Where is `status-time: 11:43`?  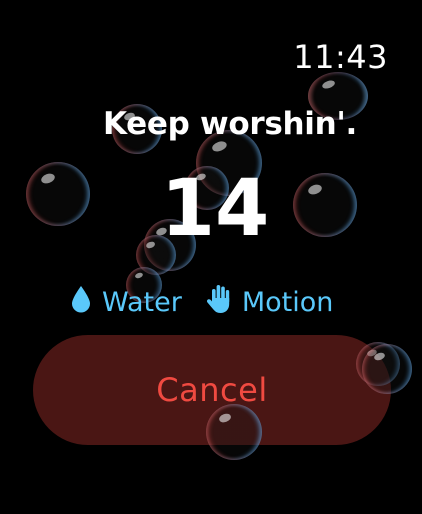
status-time: 11:43 is located at coordinates (340, 57).